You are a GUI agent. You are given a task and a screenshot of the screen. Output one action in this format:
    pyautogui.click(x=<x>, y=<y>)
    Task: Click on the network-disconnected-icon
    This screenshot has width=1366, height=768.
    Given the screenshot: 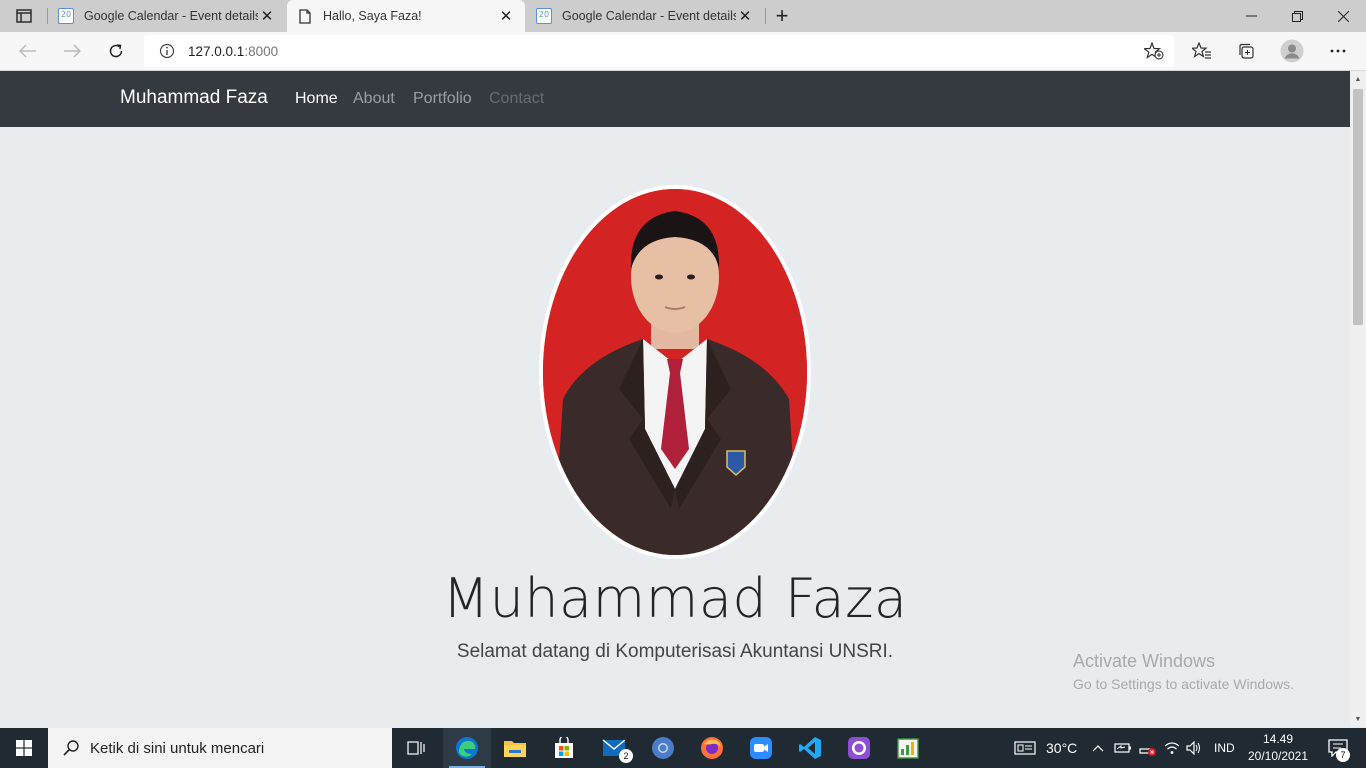 What is the action you would take?
    pyautogui.click(x=1148, y=748)
    